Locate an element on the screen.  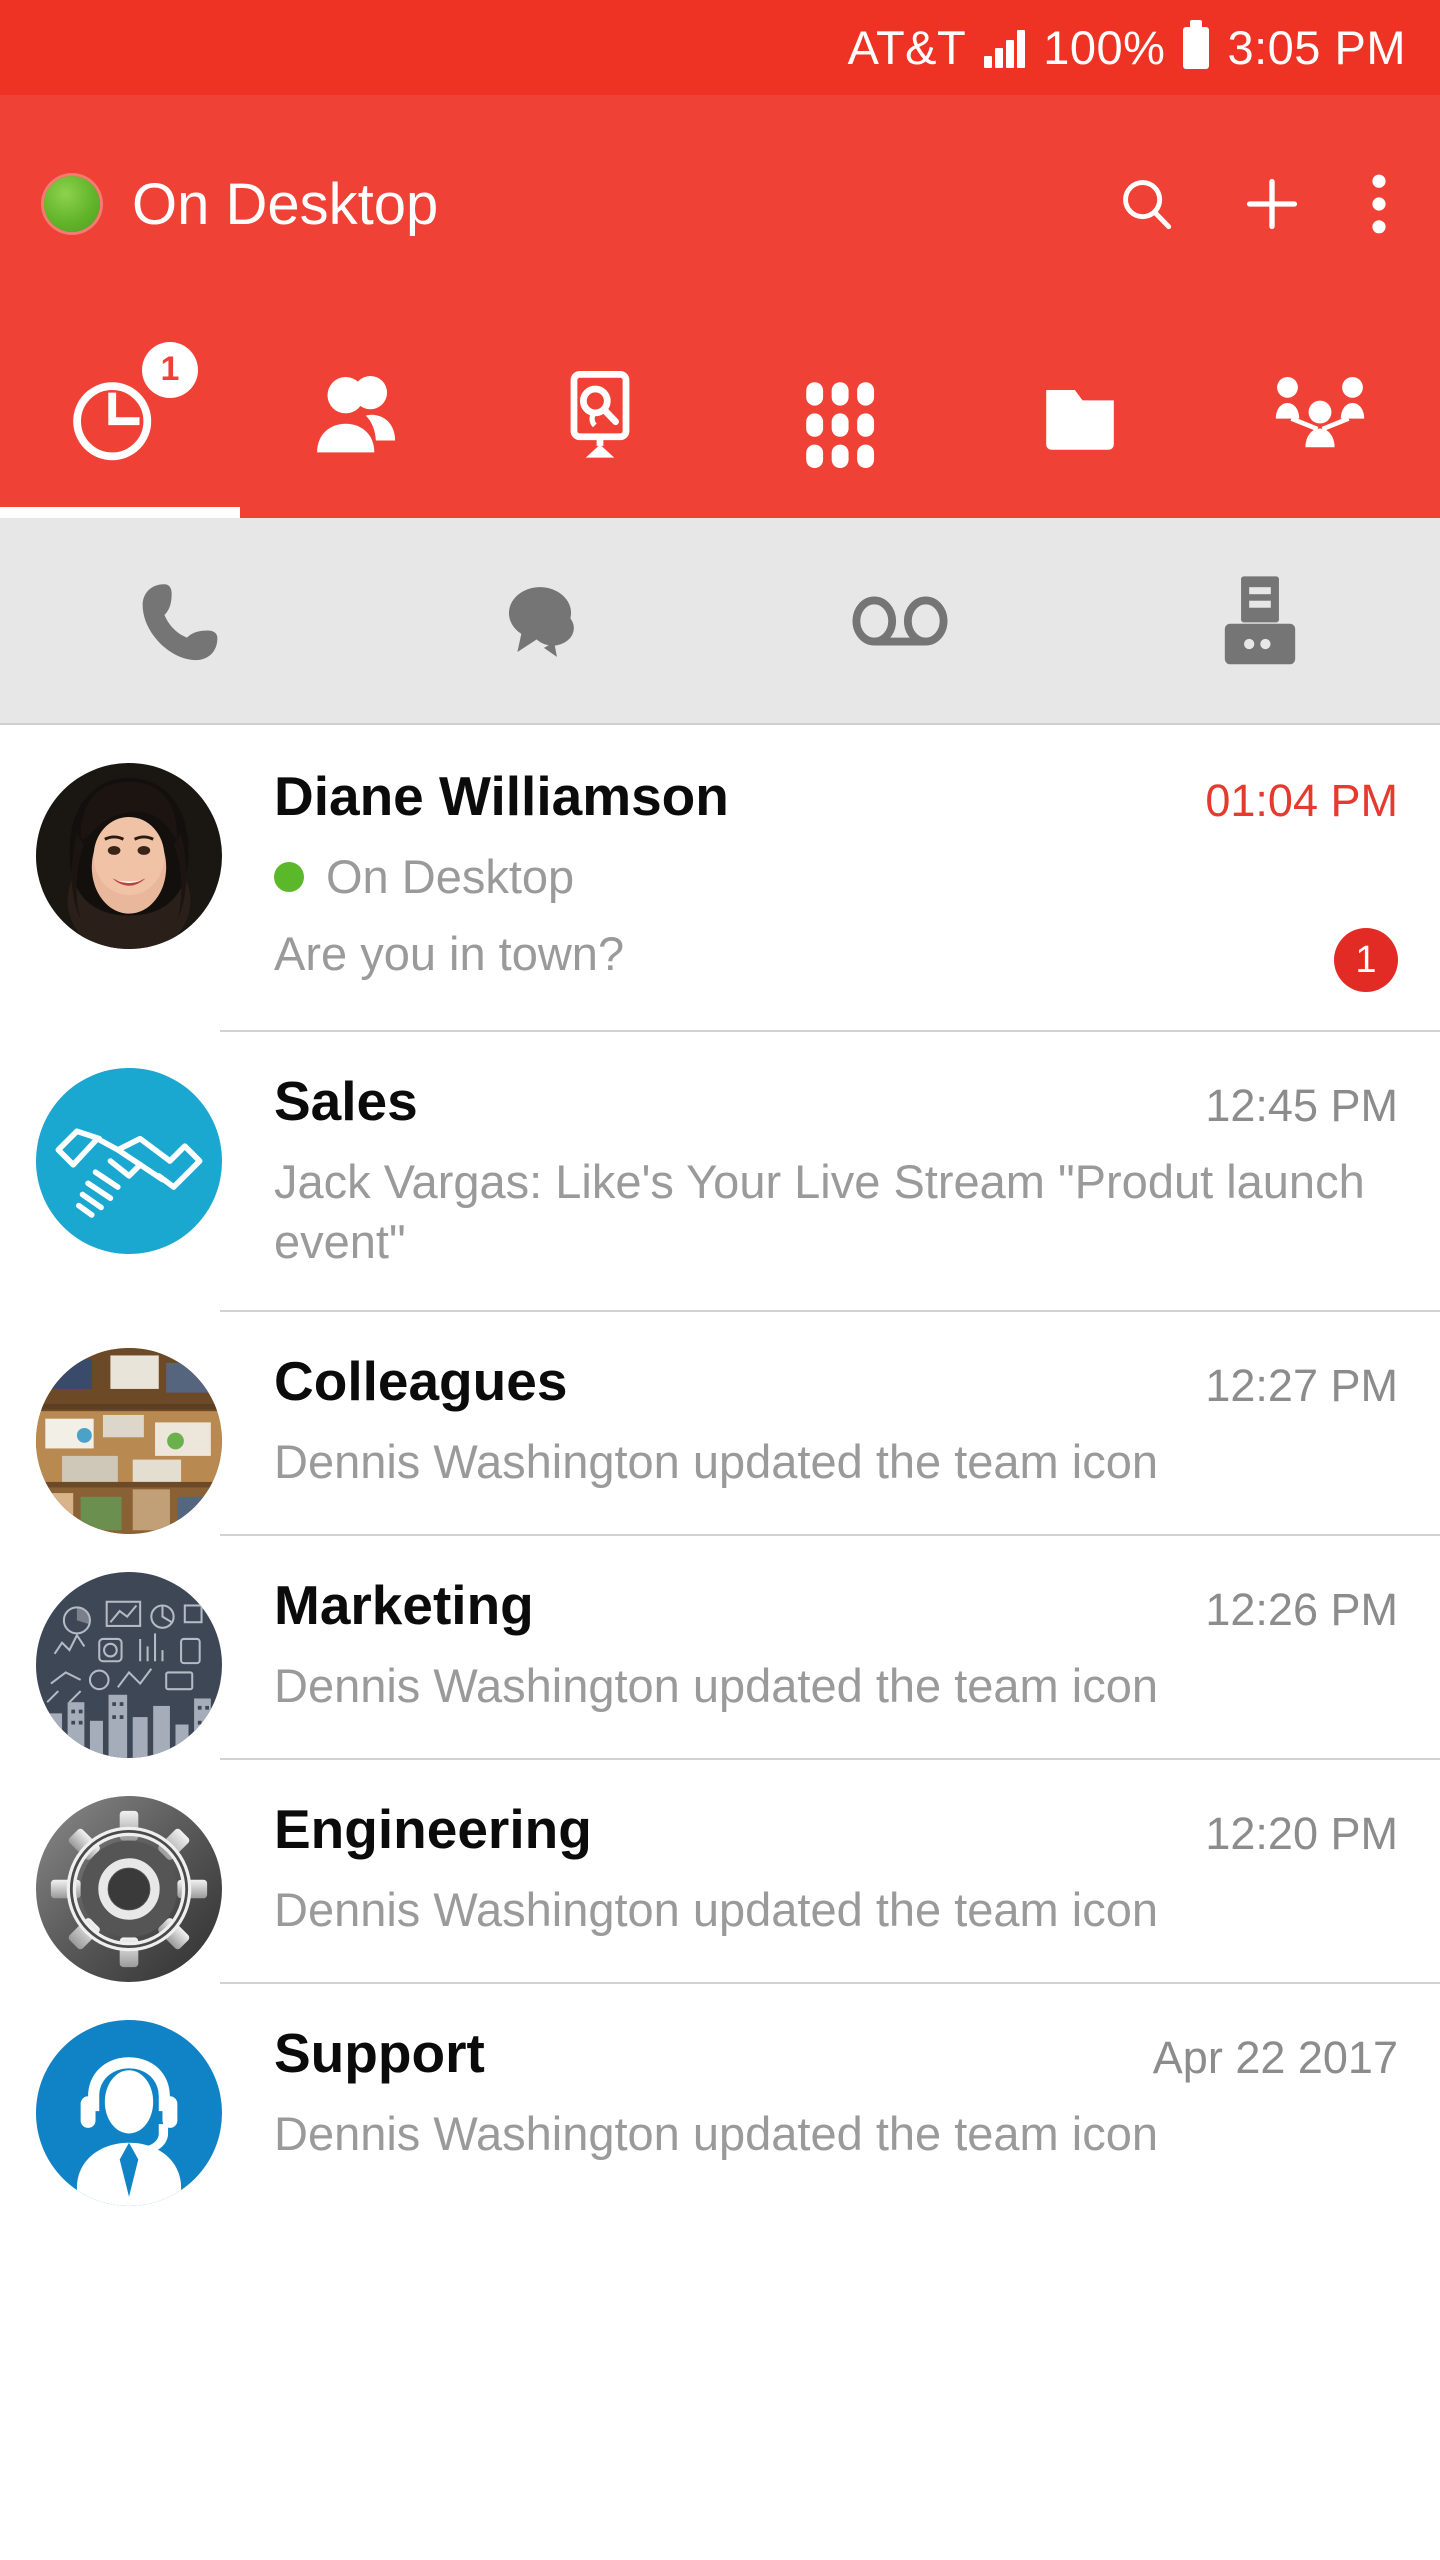
conversation-name: Engineering is located at coordinates (433, 1829).